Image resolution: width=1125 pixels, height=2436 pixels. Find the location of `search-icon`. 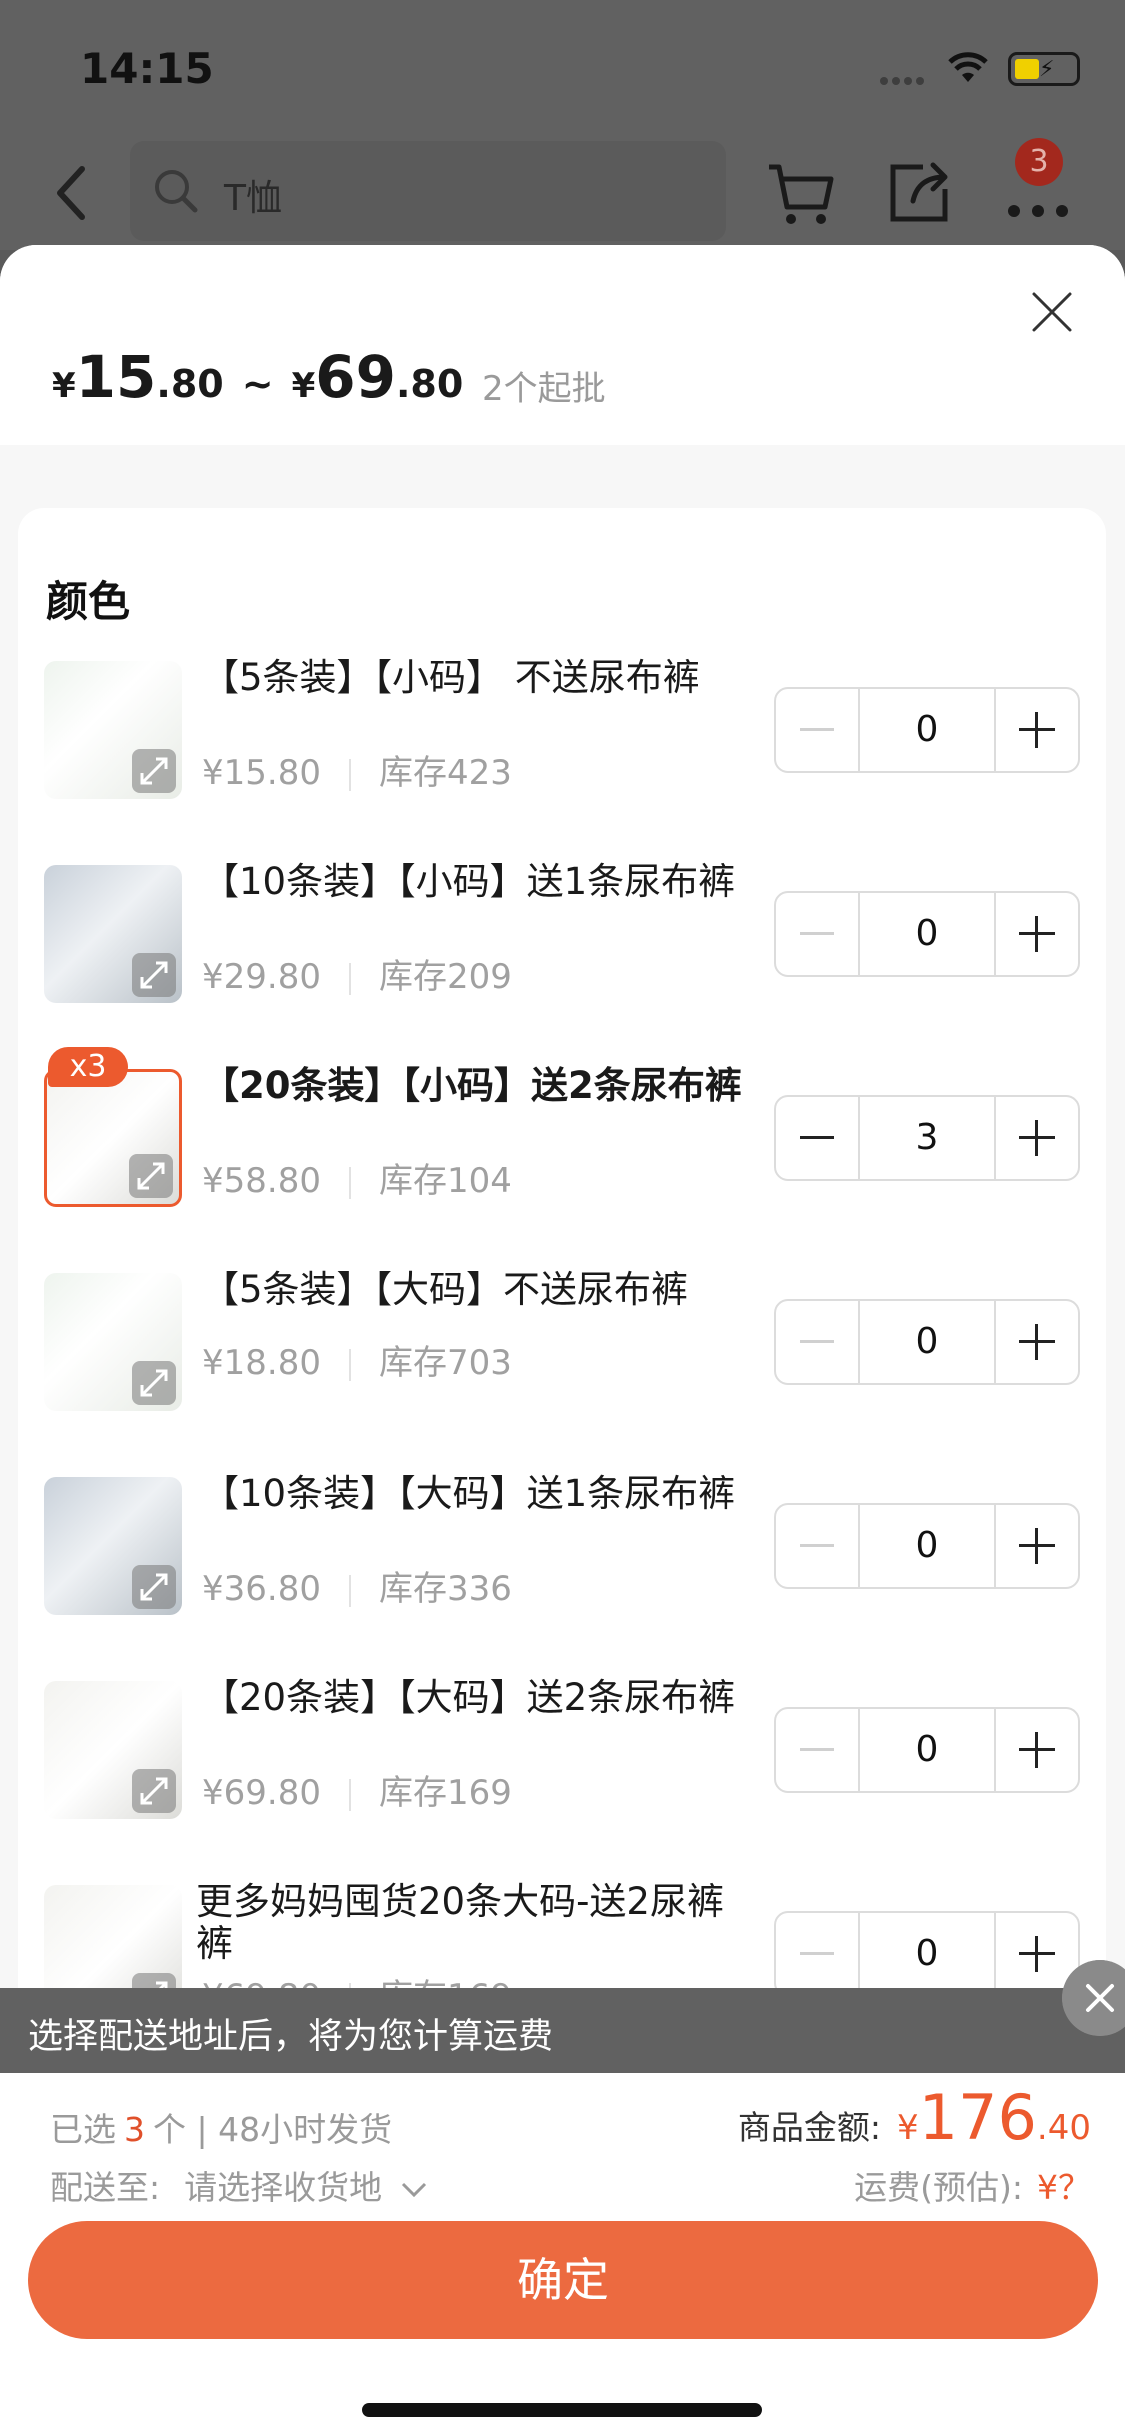

search-icon is located at coordinates (176, 191).